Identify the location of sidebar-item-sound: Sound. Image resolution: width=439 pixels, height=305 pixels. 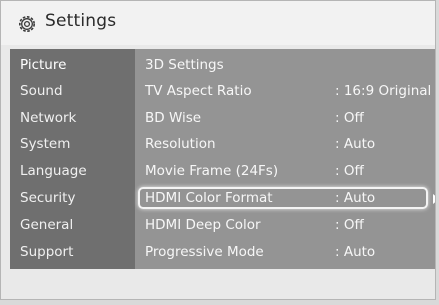
(72, 91).